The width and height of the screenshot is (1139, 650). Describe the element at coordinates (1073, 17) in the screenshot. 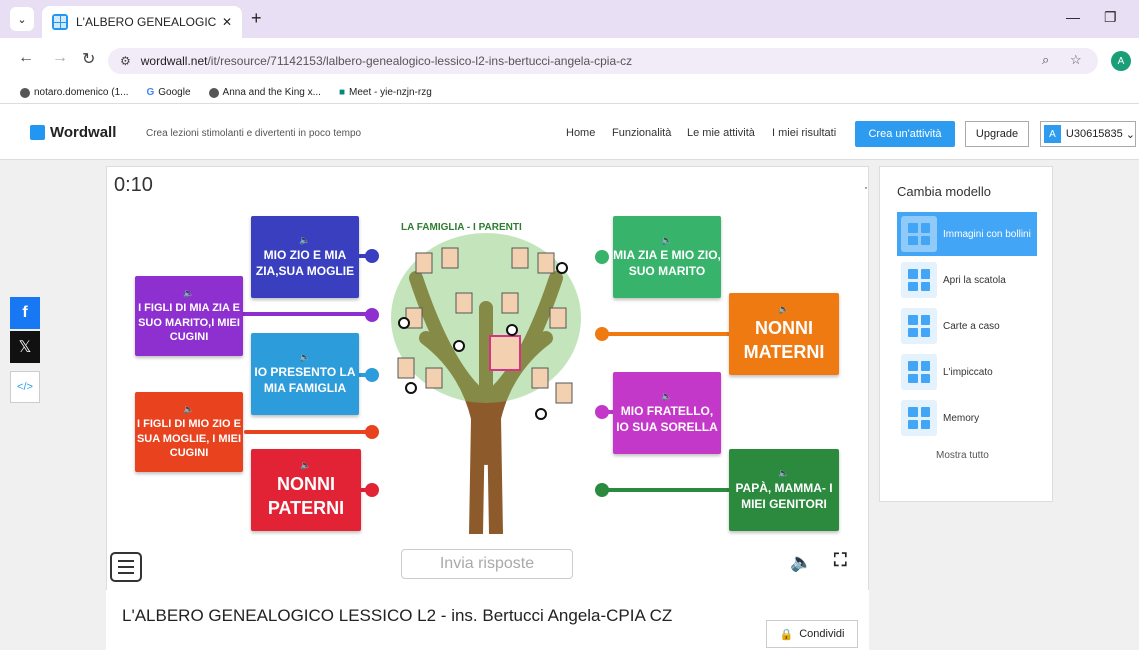

I see `minimize-icon: —` at that location.